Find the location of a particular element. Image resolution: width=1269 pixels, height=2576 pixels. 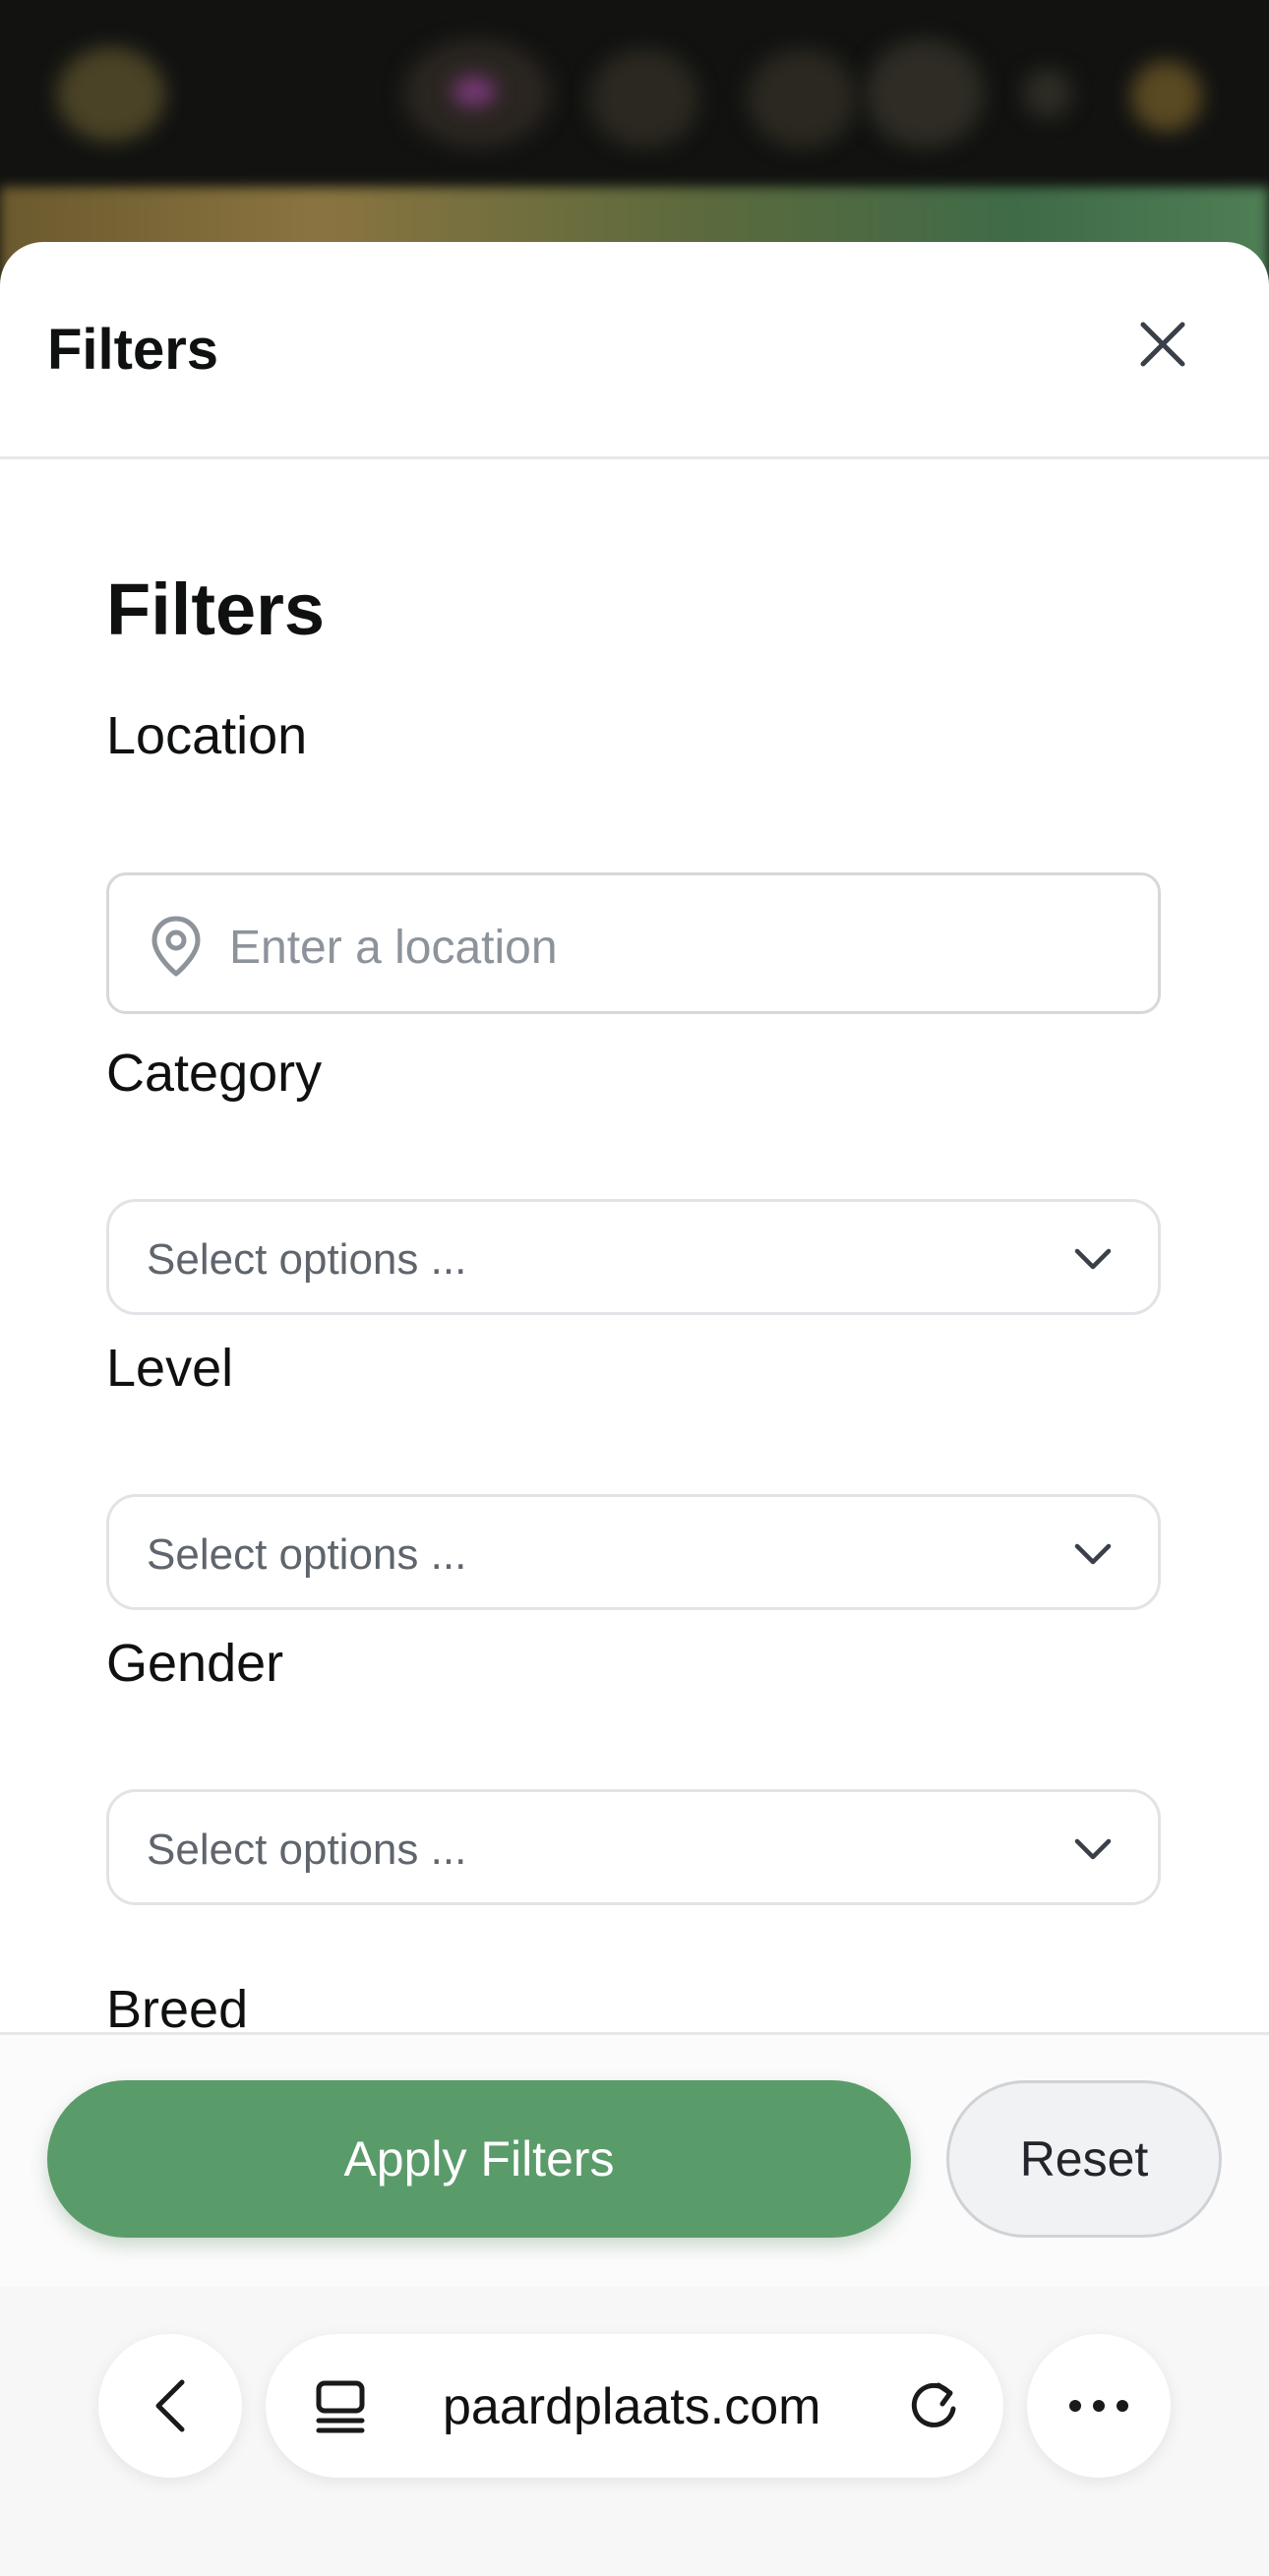

back-button is located at coordinates (170, 2406).